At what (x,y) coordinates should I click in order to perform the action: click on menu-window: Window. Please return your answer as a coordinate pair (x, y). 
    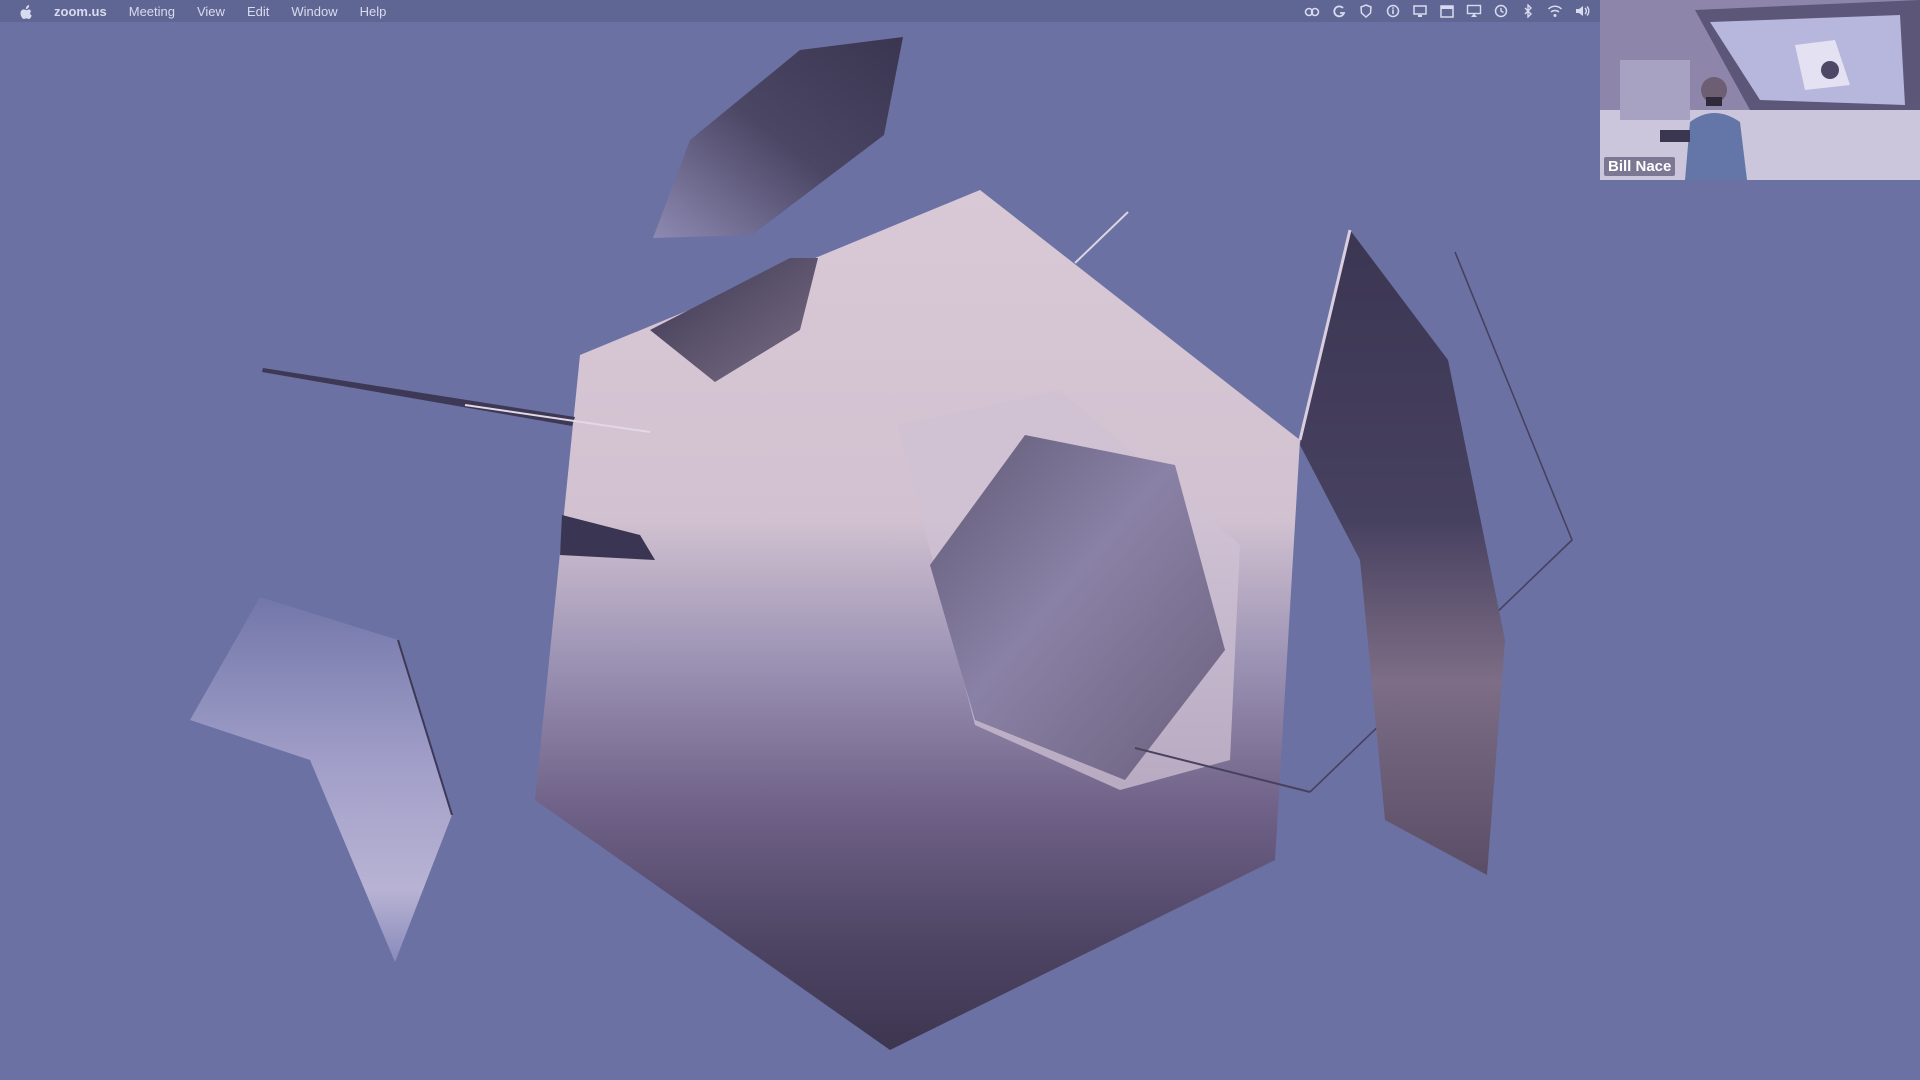
    Looking at the image, I should click on (314, 11).